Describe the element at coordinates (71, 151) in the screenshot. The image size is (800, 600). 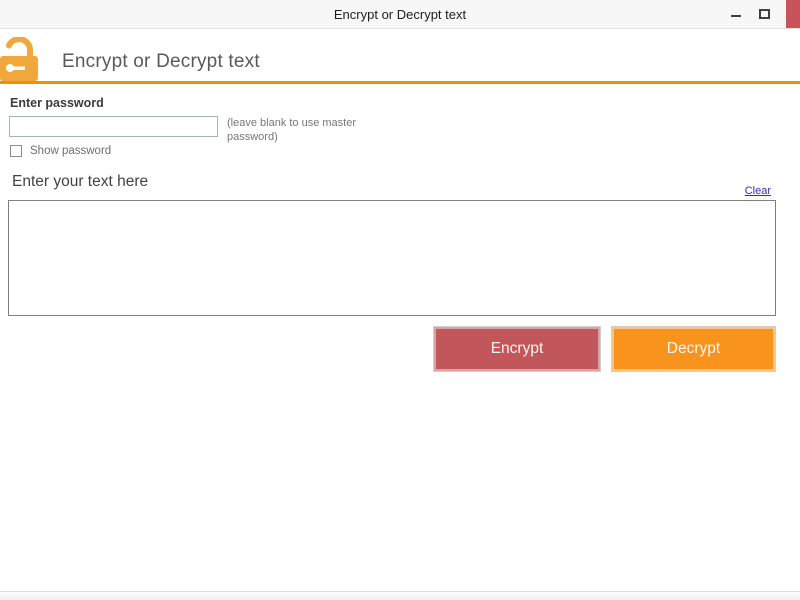
I see `show-password-label: Show password` at that location.